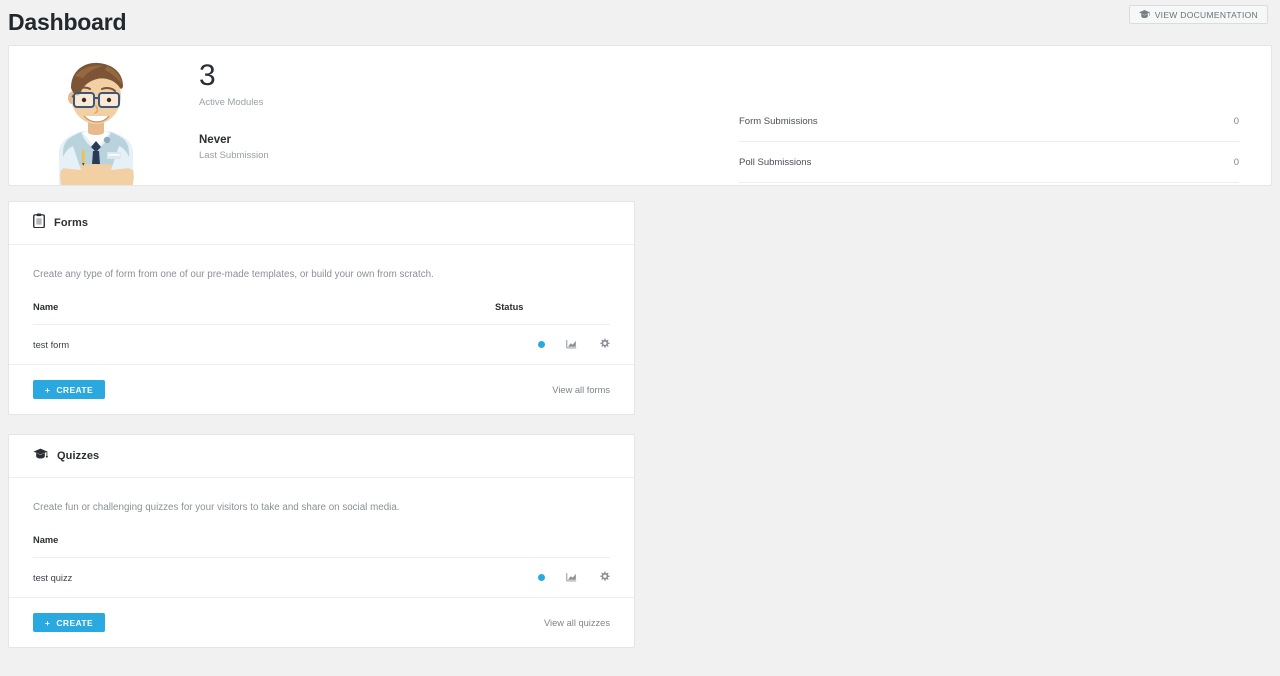  I want to click on quizzes-card-header: Quizzes, so click(321, 456).